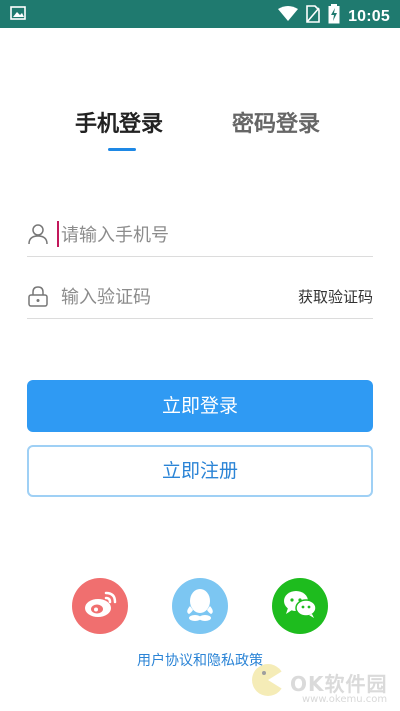  I want to click on wechat-icon, so click(300, 606).